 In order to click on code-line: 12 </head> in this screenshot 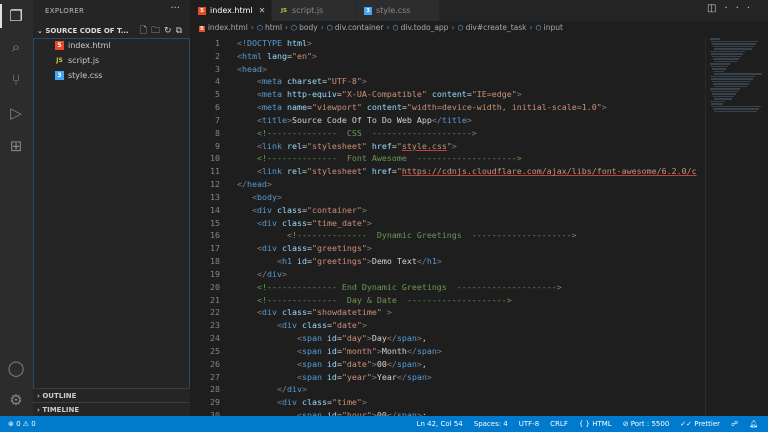, I will do `click(447, 184)`.